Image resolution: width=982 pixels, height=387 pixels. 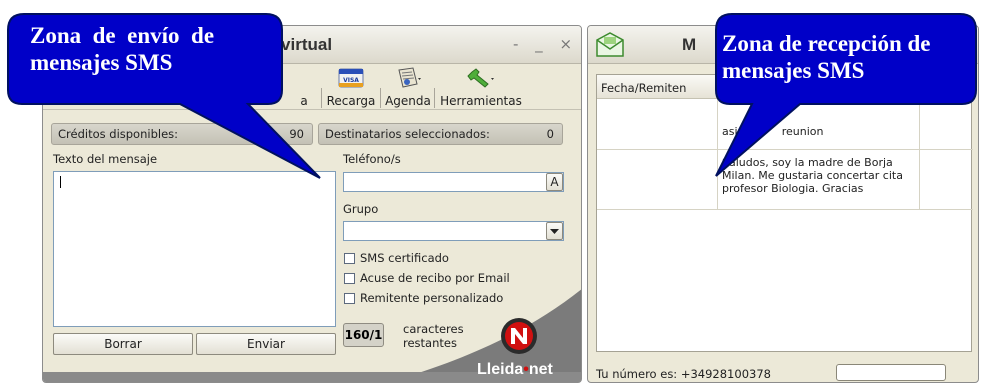 What do you see at coordinates (481, 101) in the screenshot?
I see `toolbar-label: Herramientas` at bounding box center [481, 101].